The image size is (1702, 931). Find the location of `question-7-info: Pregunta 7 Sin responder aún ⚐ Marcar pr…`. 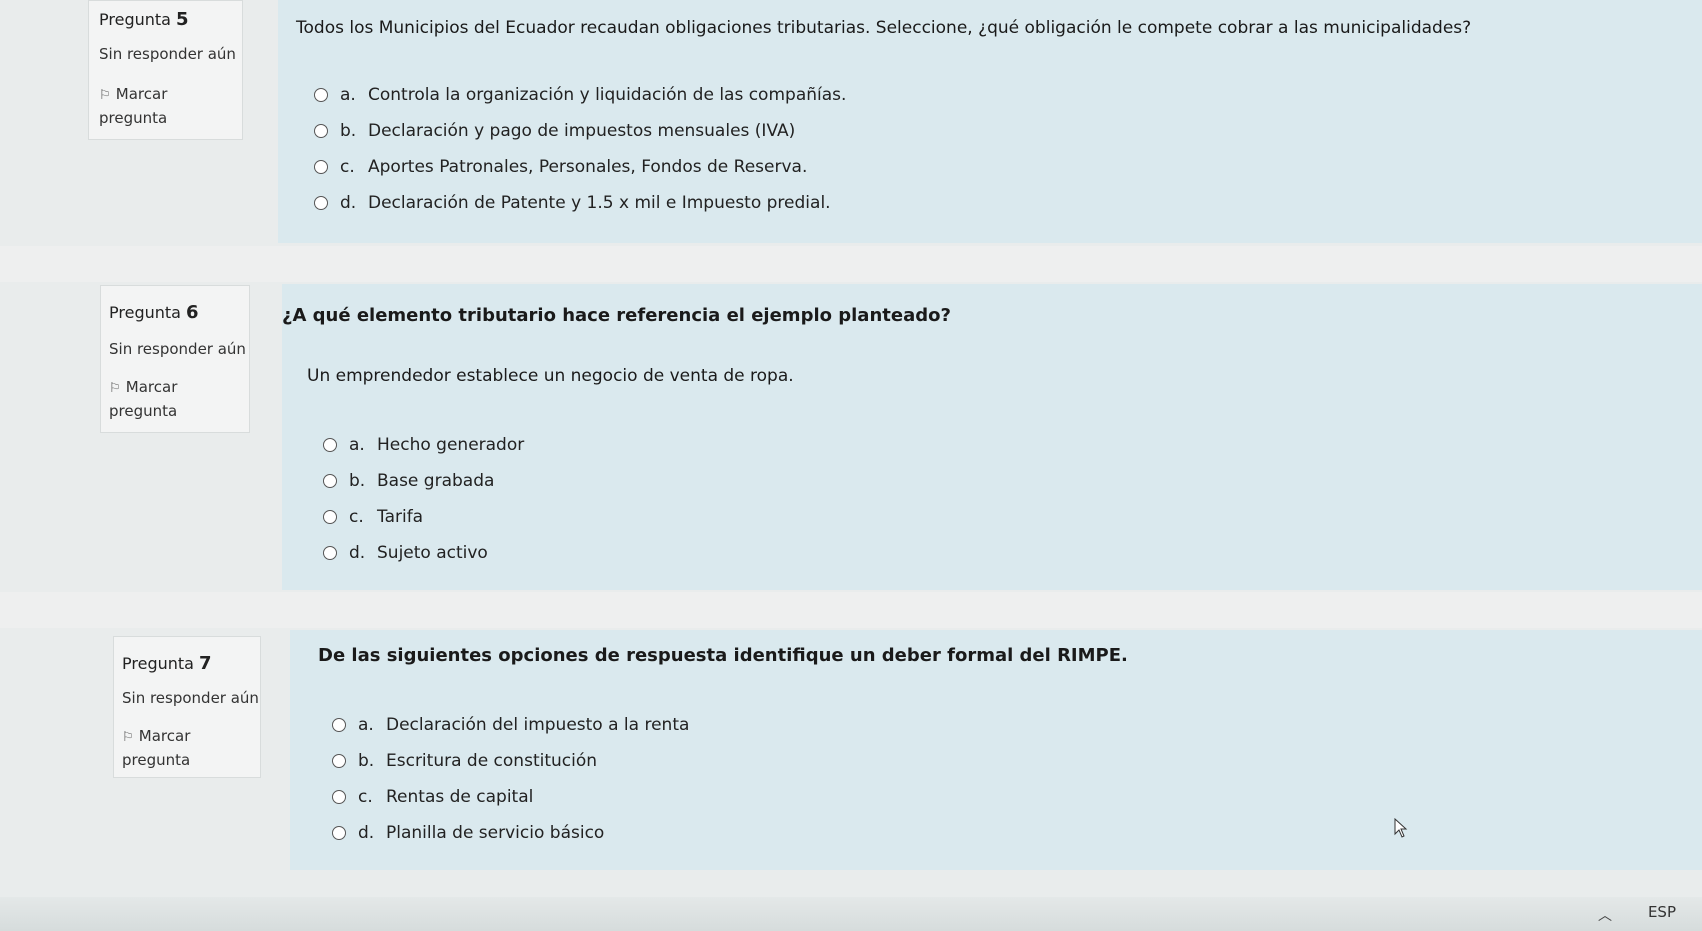

question-7-info: Pregunta 7 Sin responder aún ⚐ Marcar pr… is located at coordinates (187, 707).